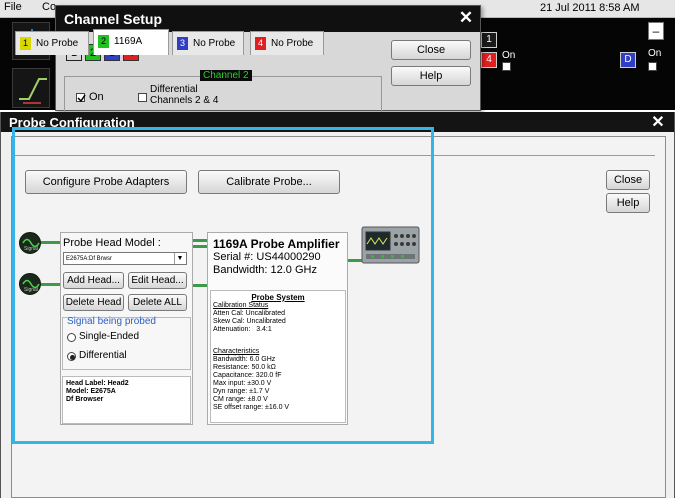 The image size is (675, 498). What do you see at coordinates (13, 7) in the screenshot?
I see `menu-file: File` at bounding box center [13, 7].